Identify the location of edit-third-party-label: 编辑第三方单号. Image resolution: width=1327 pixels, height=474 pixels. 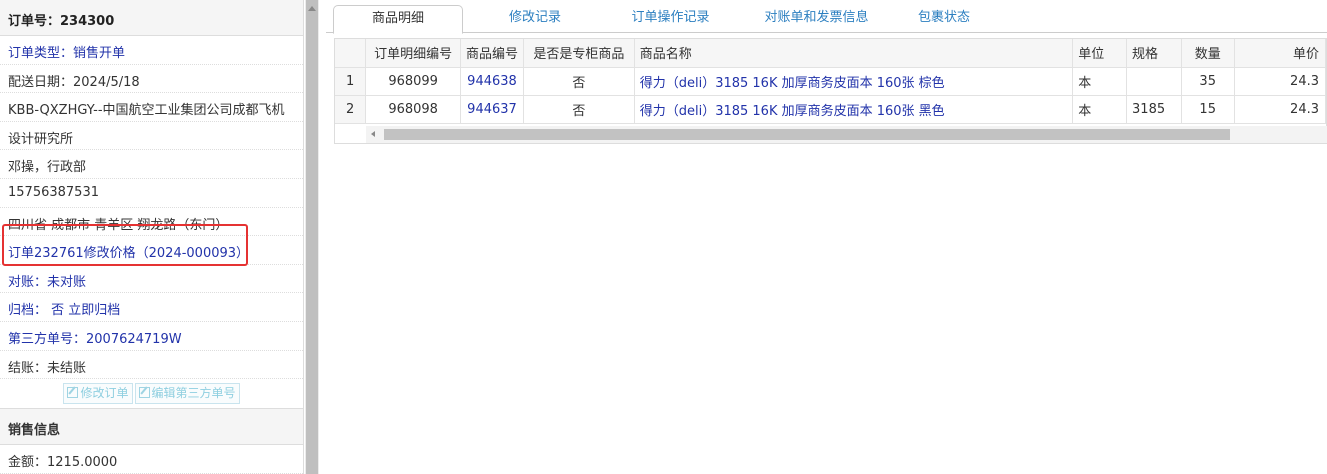
(193, 393).